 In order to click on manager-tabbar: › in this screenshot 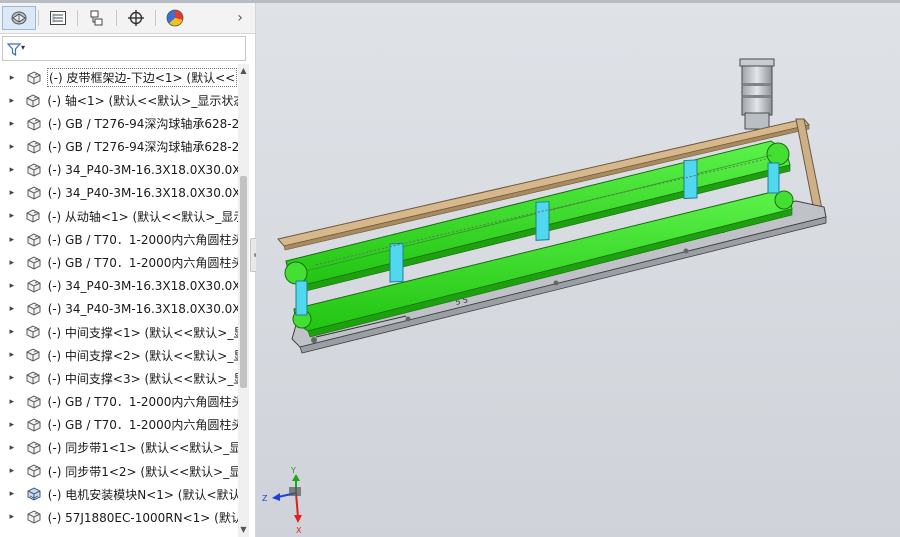, I will do `click(127, 18)`.